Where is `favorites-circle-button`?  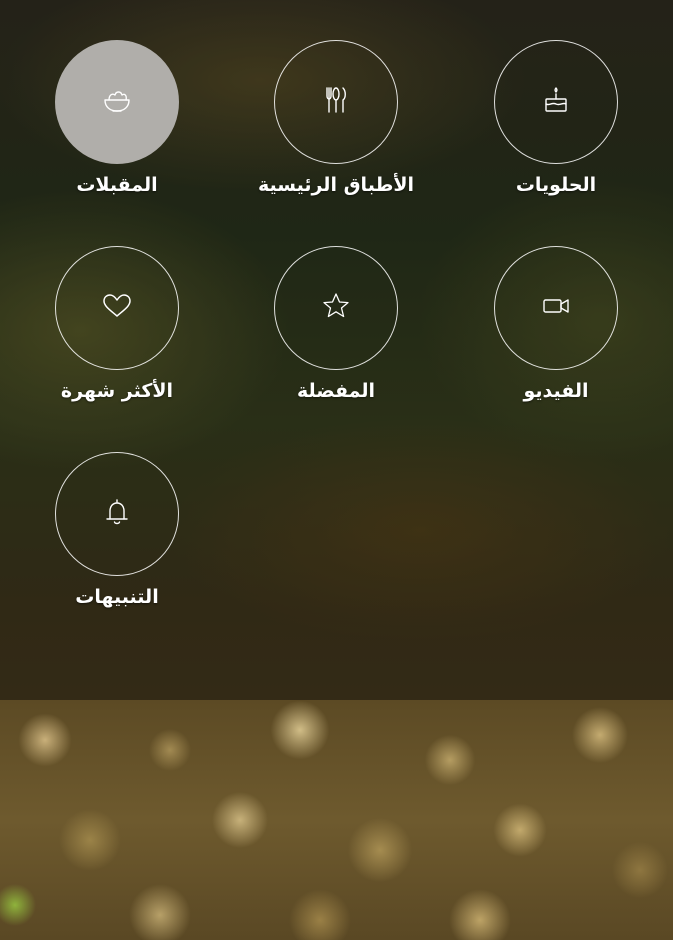 favorites-circle-button is located at coordinates (336, 308).